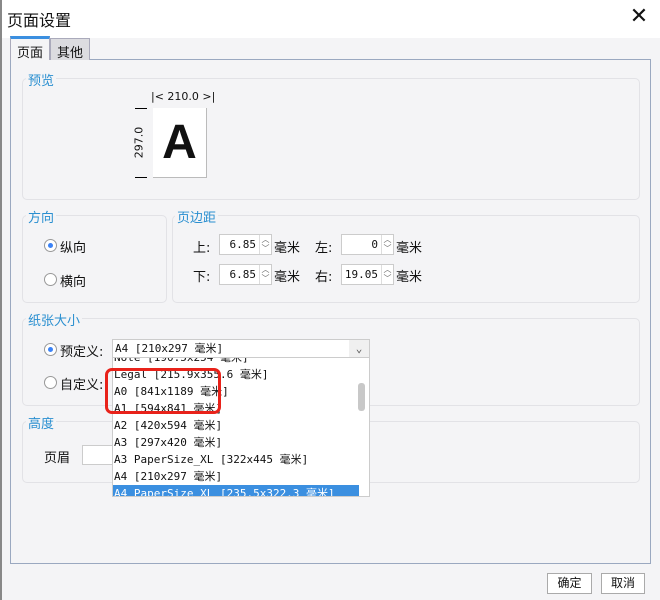  I want to click on predefined-label: 预定义:, so click(82, 352).